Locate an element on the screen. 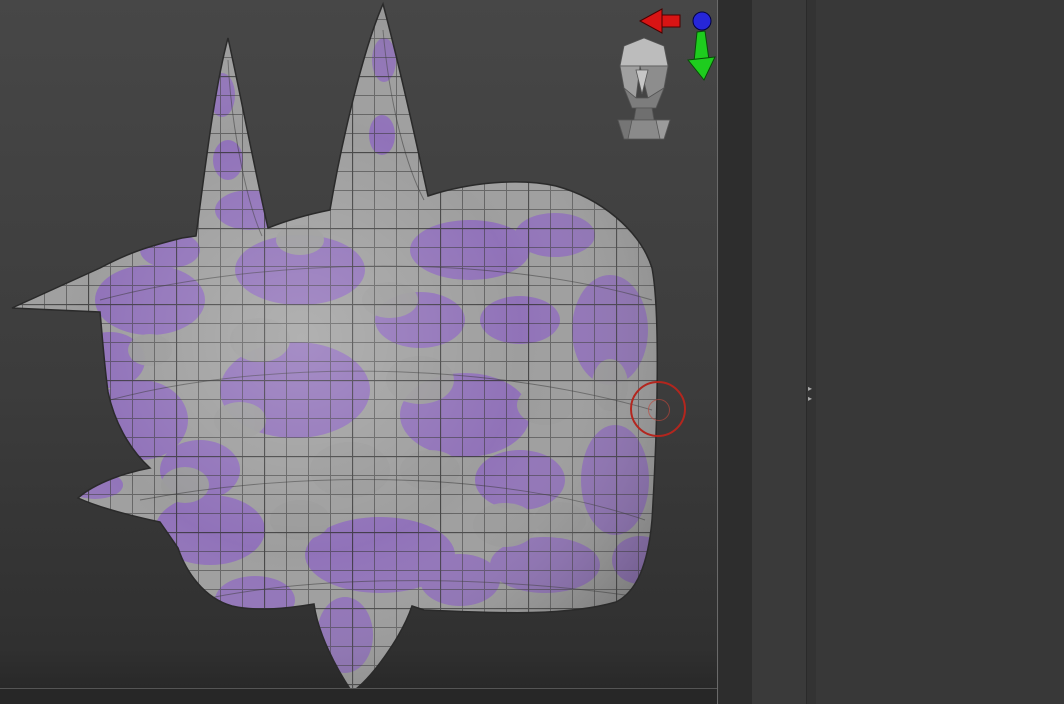  canvas-margin is located at coordinates (735, 352).